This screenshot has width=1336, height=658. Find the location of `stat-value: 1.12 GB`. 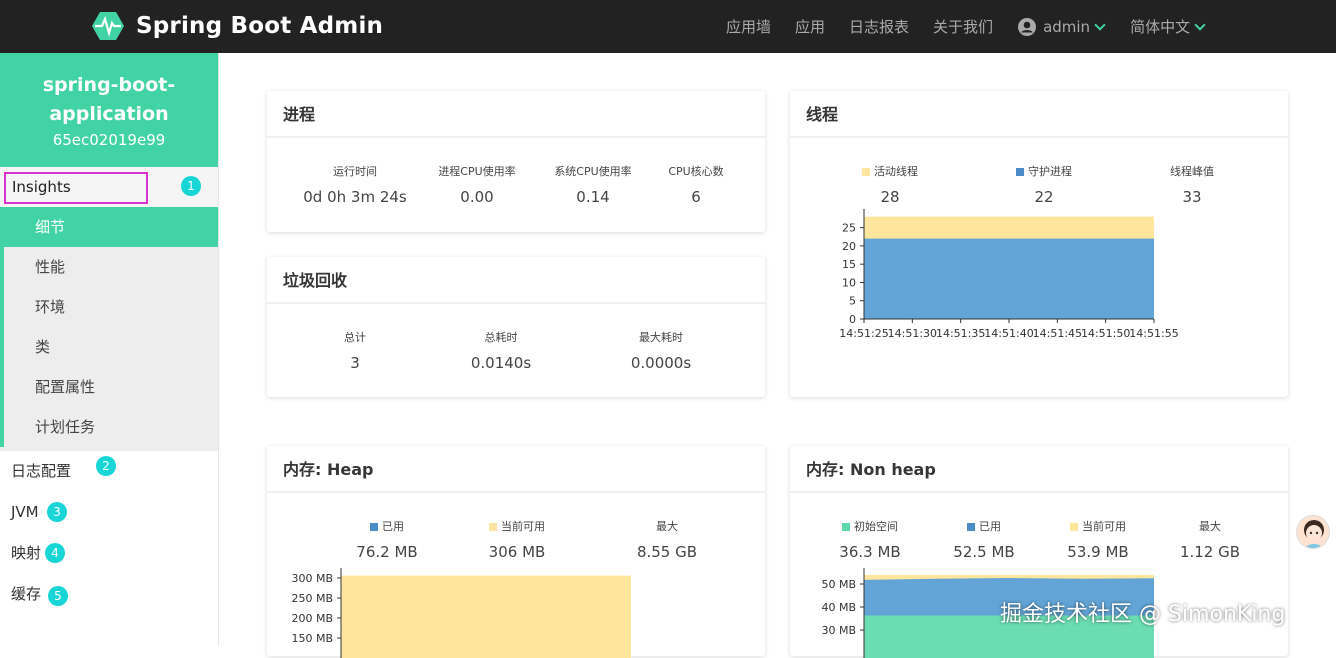

stat-value: 1.12 GB is located at coordinates (1210, 552).